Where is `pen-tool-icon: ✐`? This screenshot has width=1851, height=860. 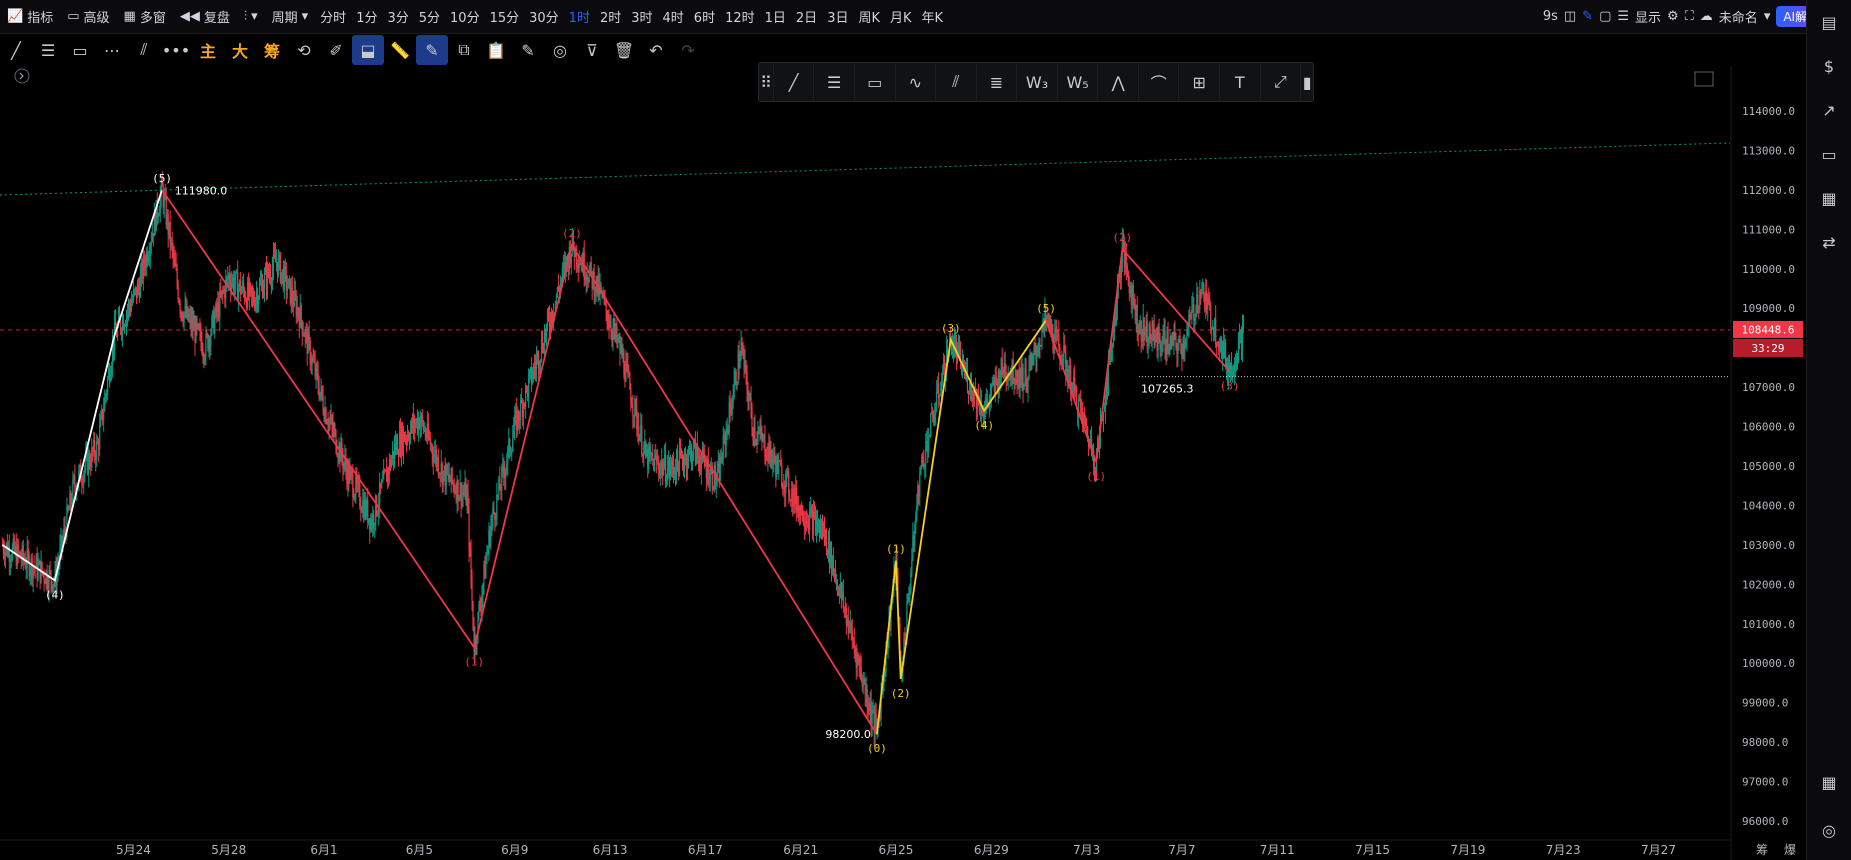
pen-tool-icon: ✐ is located at coordinates (336, 50).